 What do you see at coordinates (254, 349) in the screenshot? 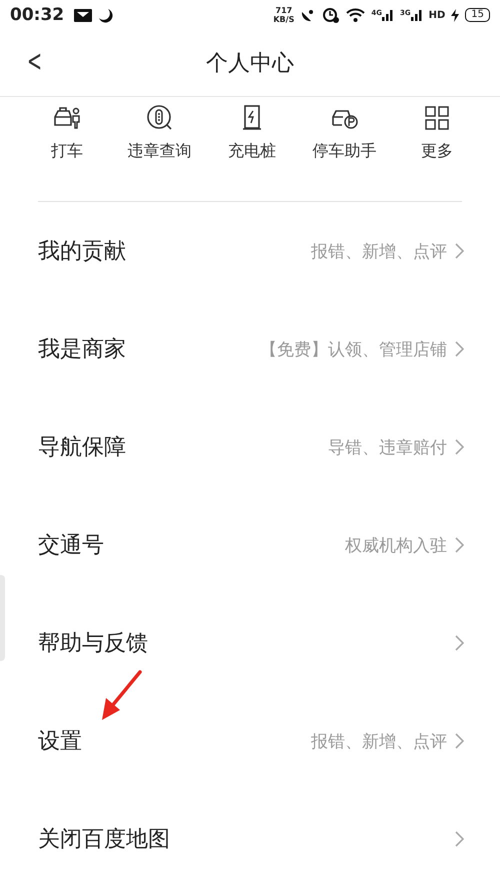
I see `menu-item: 我是商家 【免费】认领、管理店铺` at bounding box center [254, 349].